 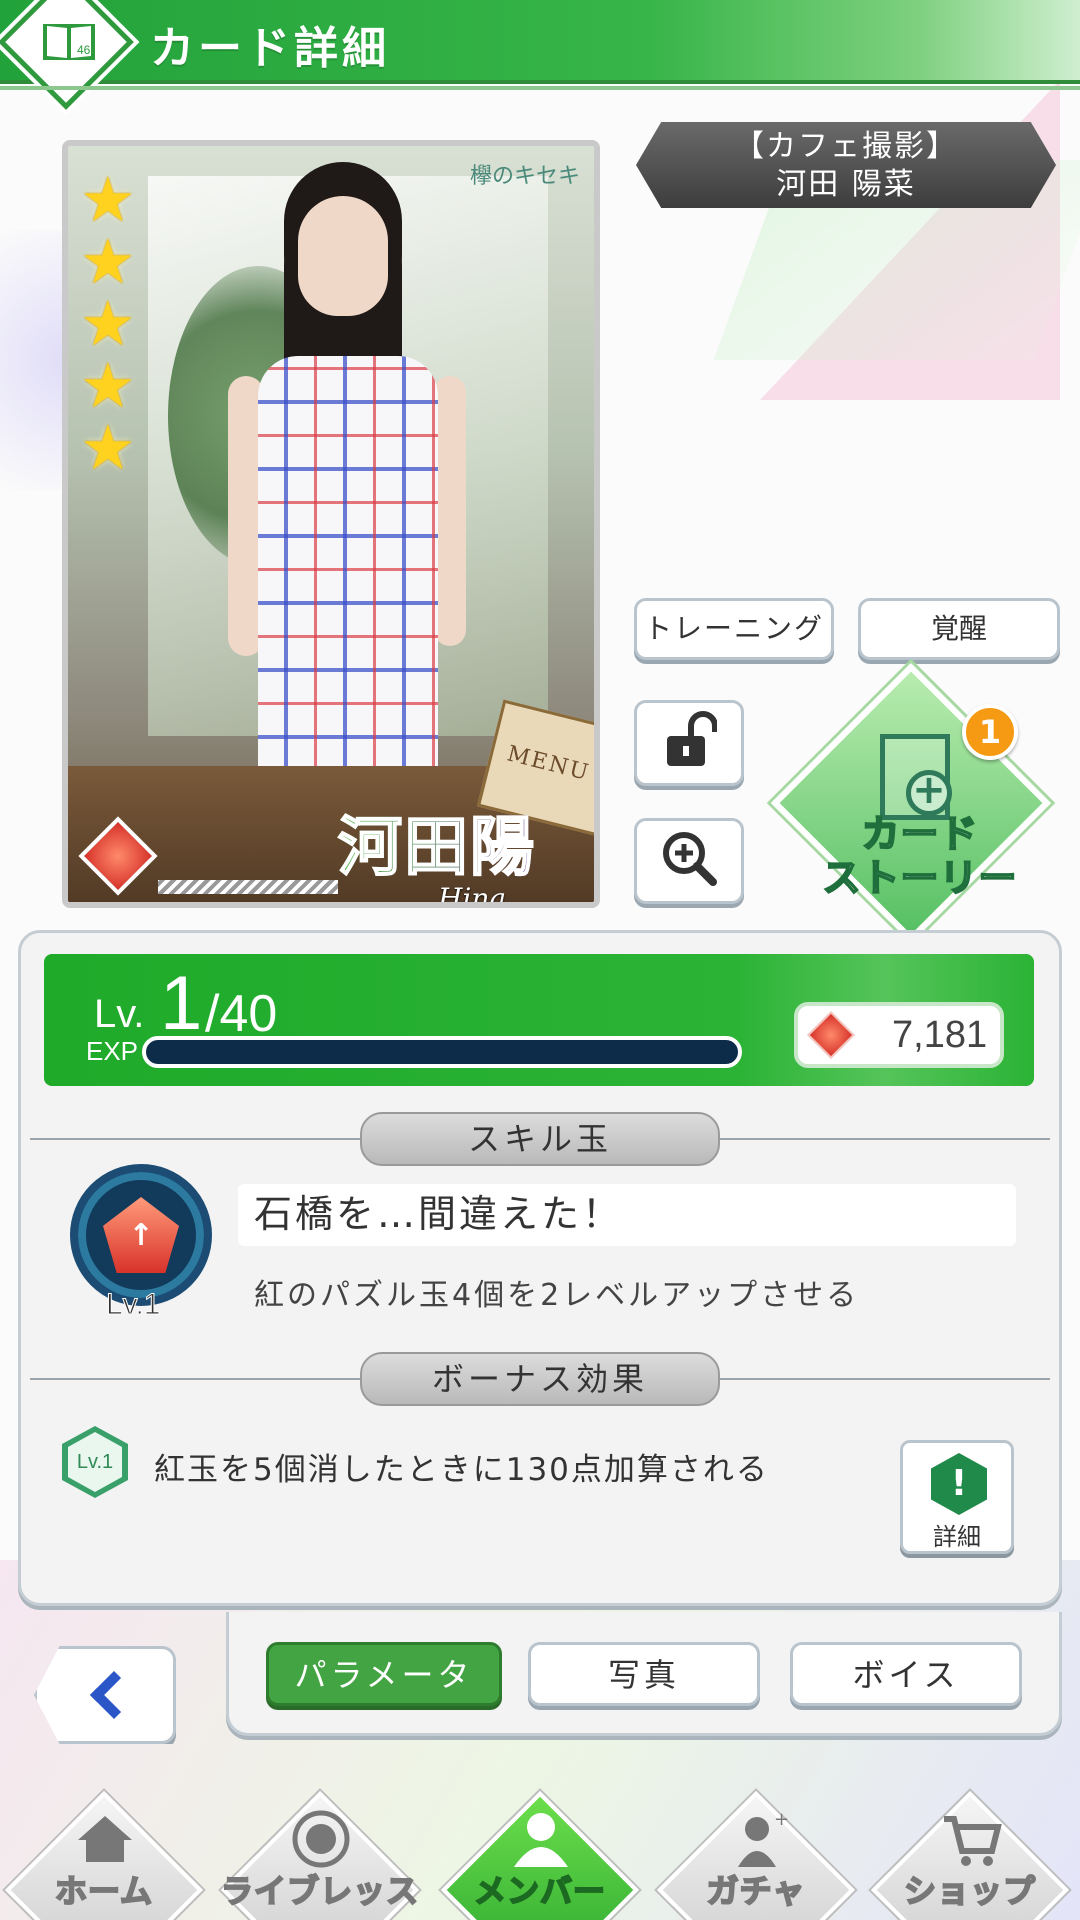 What do you see at coordinates (241, 1014) in the screenshot?
I see `level-max: /40` at bounding box center [241, 1014].